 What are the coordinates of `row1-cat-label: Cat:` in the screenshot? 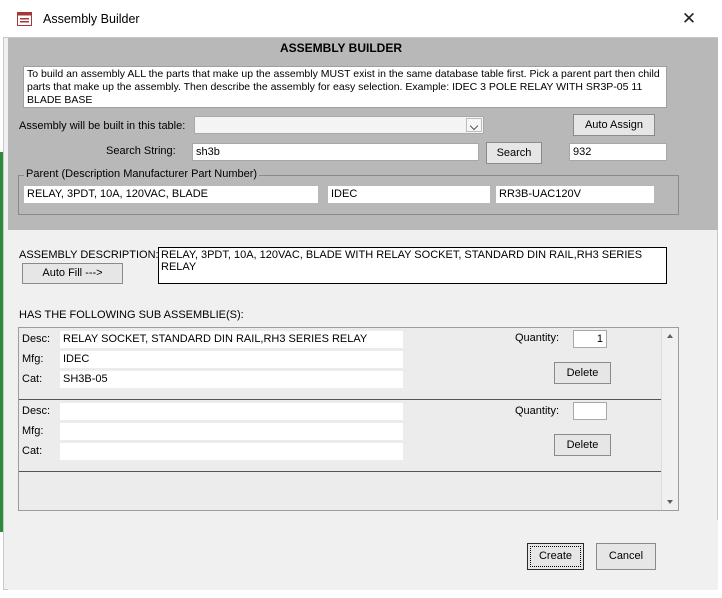 It's located at (32, 379).